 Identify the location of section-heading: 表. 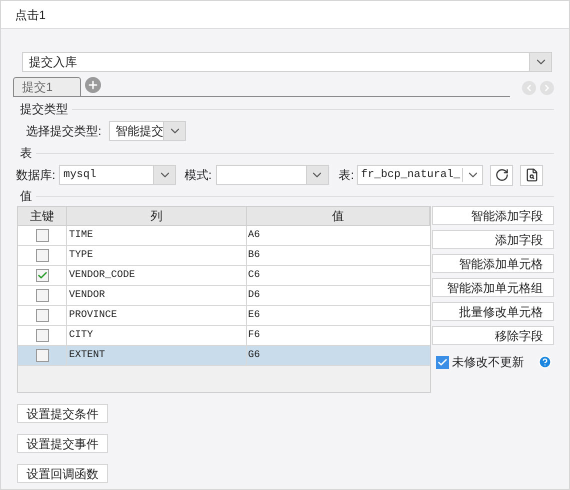
(26, 153).